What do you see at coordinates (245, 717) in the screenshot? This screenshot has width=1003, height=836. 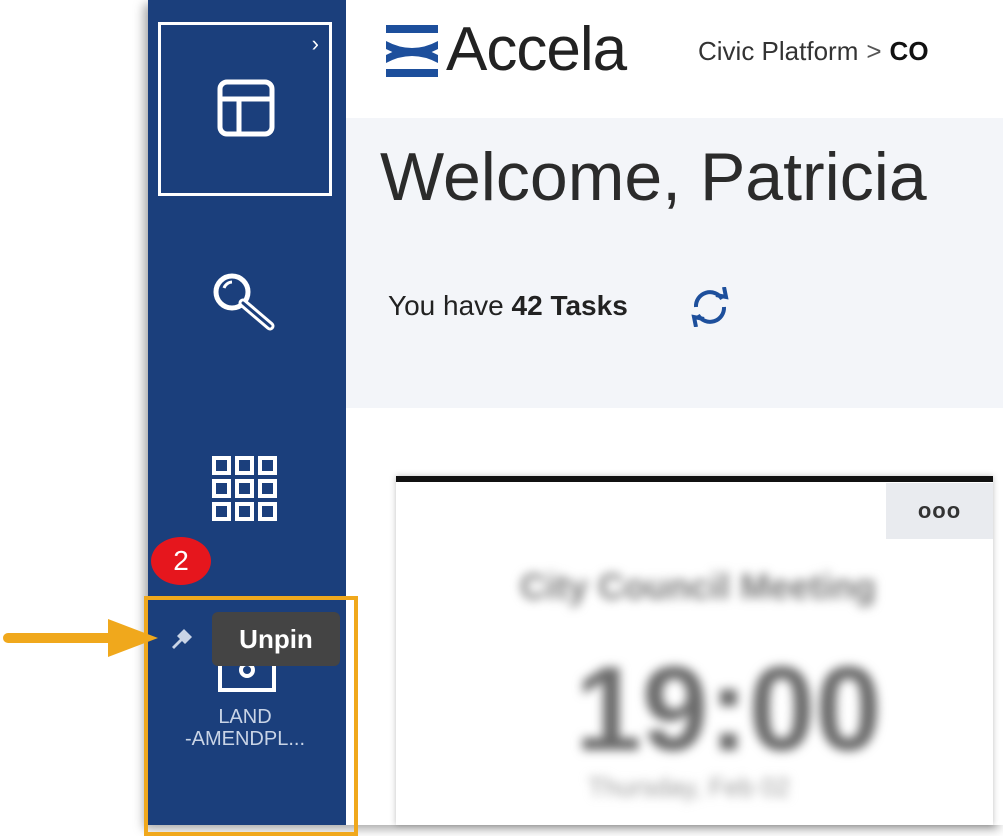 I see `pinned-label-line1: LAND` at bounding box center [245, 717].